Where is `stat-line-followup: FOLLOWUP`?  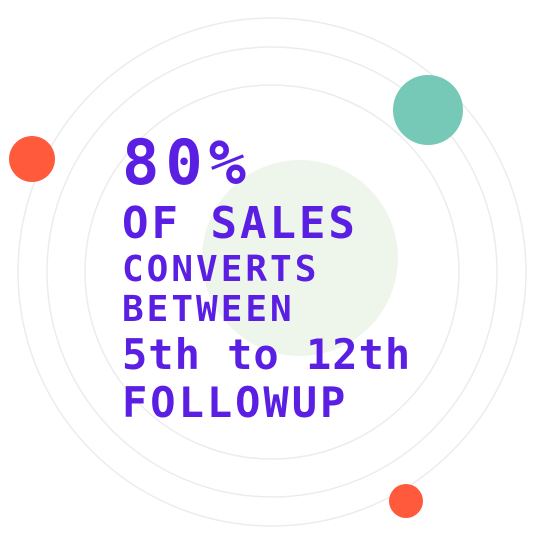 stat-line-followup: FOLLOWUP is located at coordinates (235, 402).